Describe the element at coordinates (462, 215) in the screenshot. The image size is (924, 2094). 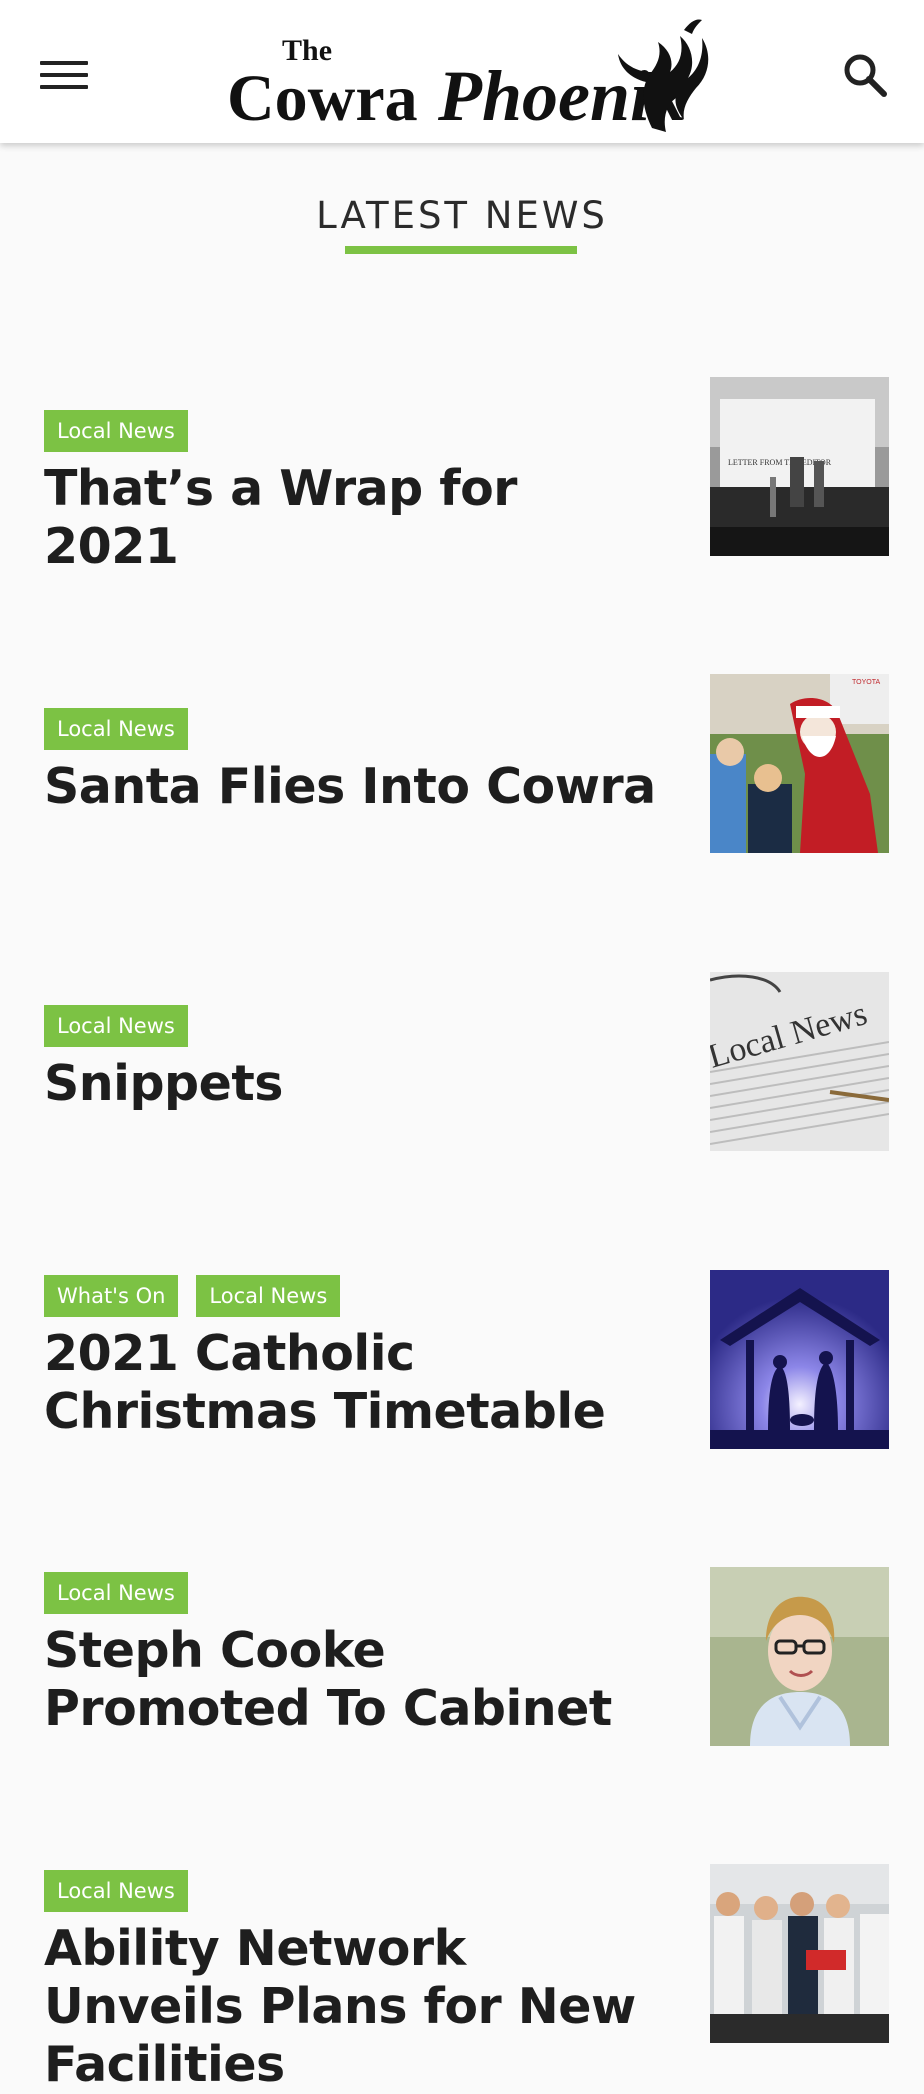
I see `section-title: LATEST NEWS` at that location.